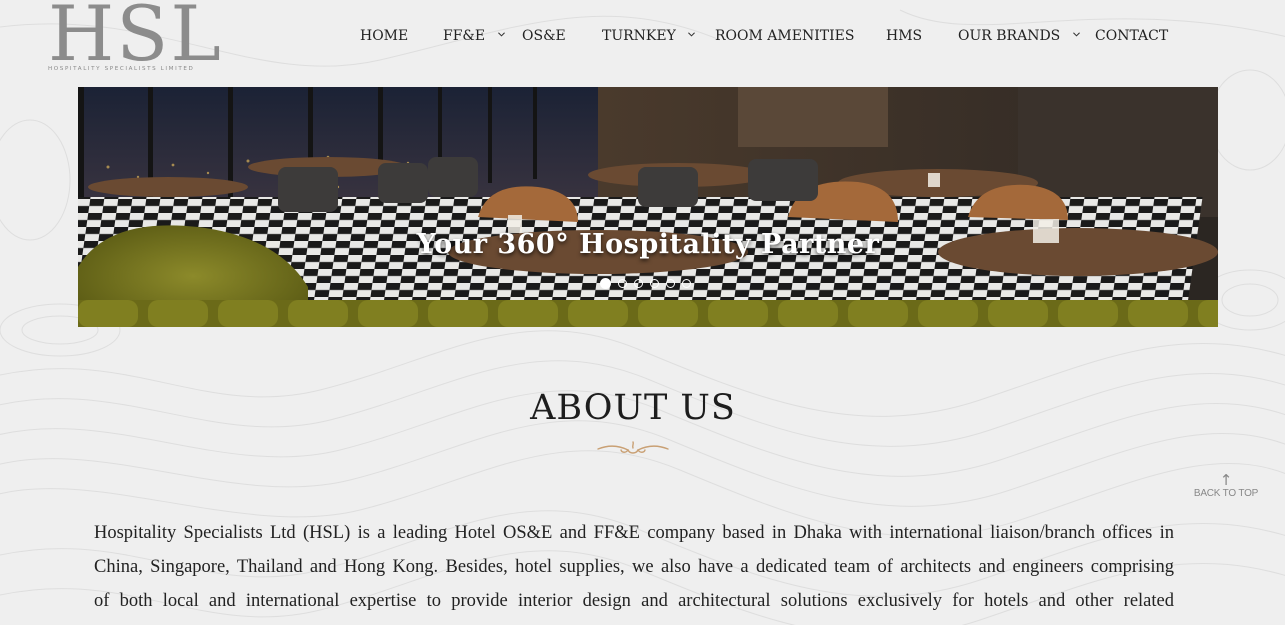 This screenshot has height=625, width=1285. I want to click on nav-item-ose: OS&E, so click(544, 37).